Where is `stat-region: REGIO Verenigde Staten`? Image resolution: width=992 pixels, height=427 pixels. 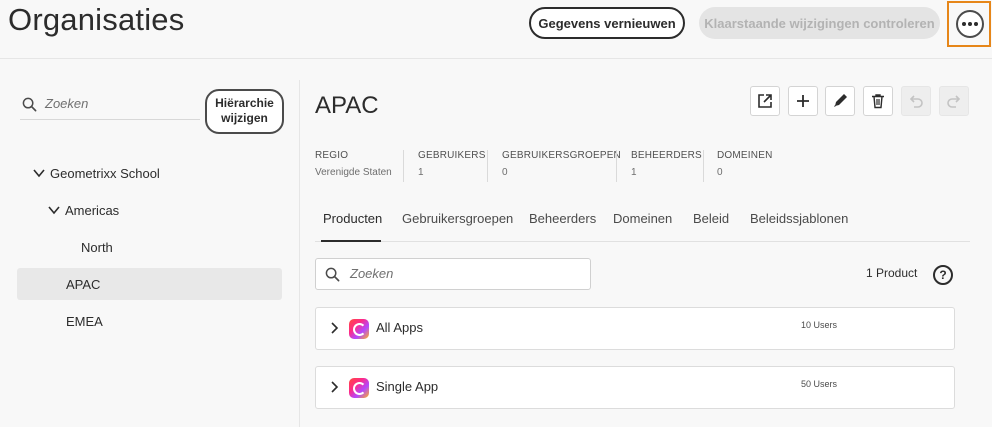 stat-region: REGIO Verenigde Staten is located at coordinates (353, 164).